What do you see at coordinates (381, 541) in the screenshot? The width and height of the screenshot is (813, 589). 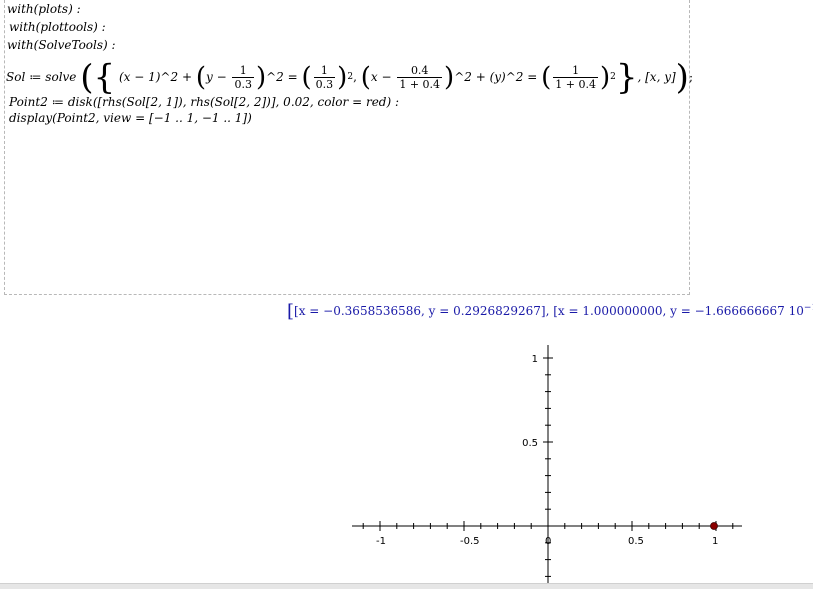 I see `x-tick-label: -1` at bounding box center [381, 541].